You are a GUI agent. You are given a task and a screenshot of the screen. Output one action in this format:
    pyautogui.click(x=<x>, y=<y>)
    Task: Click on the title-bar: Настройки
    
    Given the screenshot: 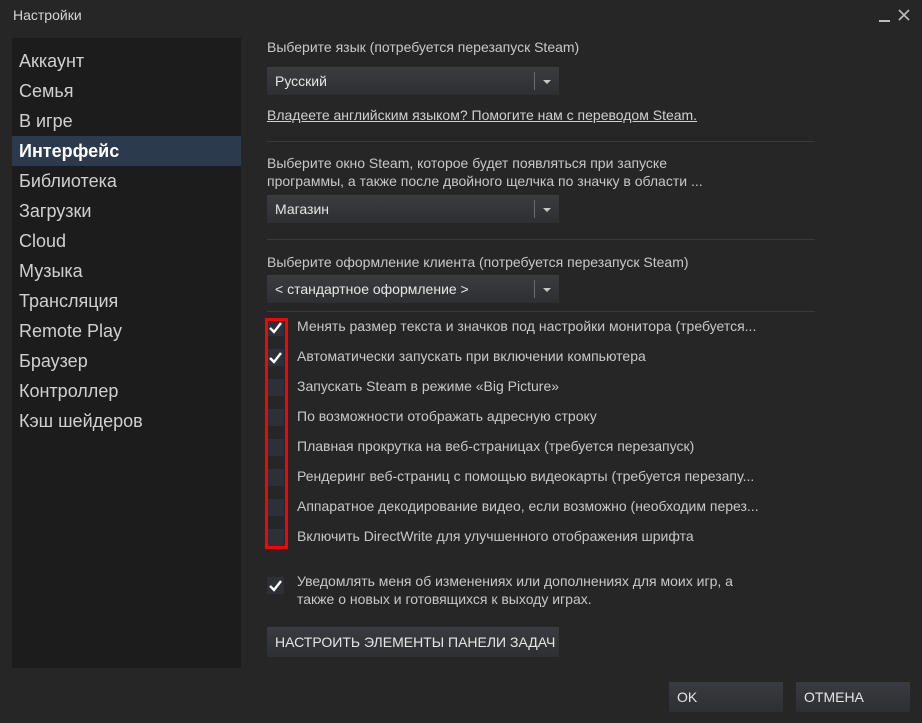 What is the action you would take?
    pyautogui.click(x=461, y=18)
    